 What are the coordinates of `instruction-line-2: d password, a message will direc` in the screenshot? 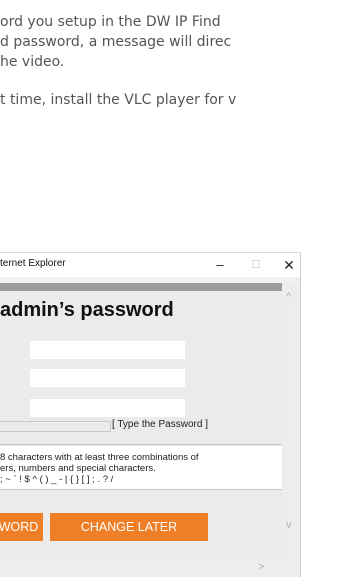 It's located at (116, 42).